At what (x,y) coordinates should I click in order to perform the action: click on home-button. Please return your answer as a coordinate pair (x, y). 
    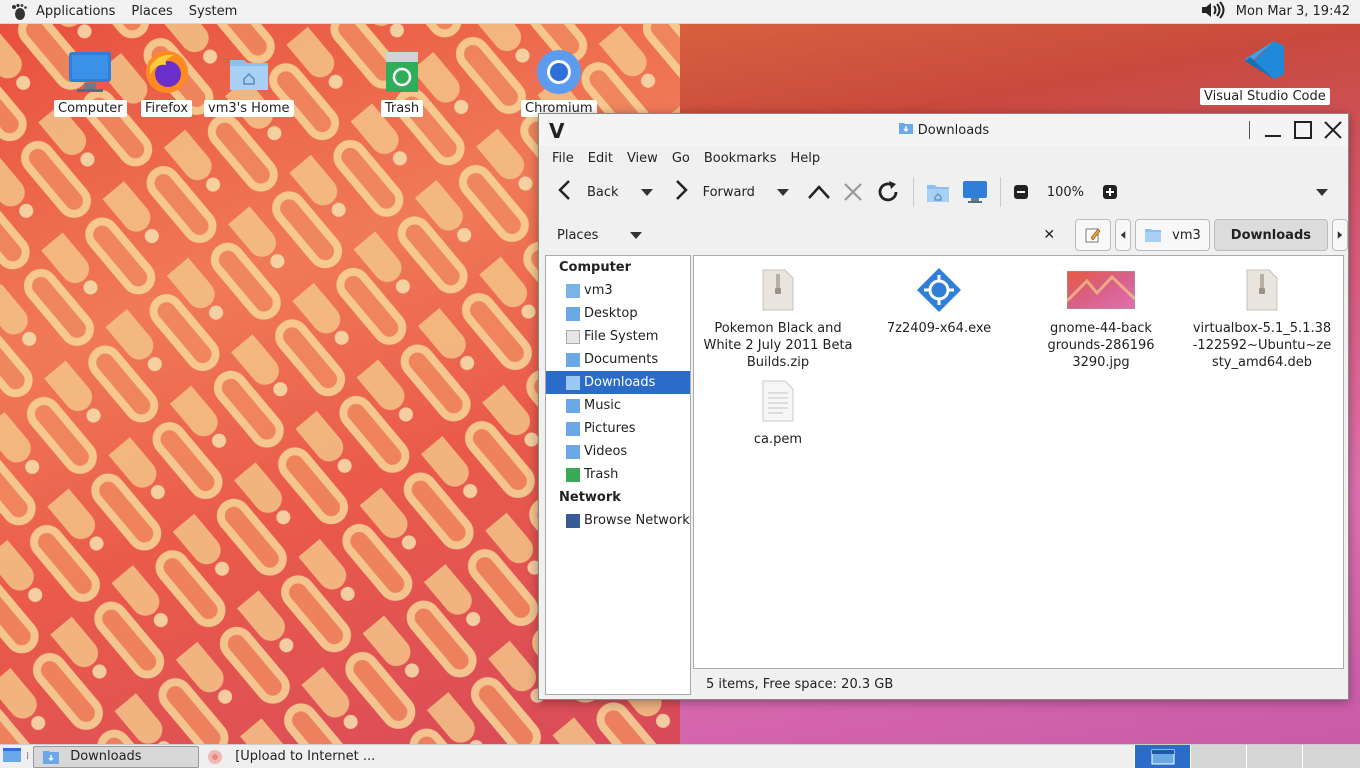
    Looking at the image, I should click on (938, 192).